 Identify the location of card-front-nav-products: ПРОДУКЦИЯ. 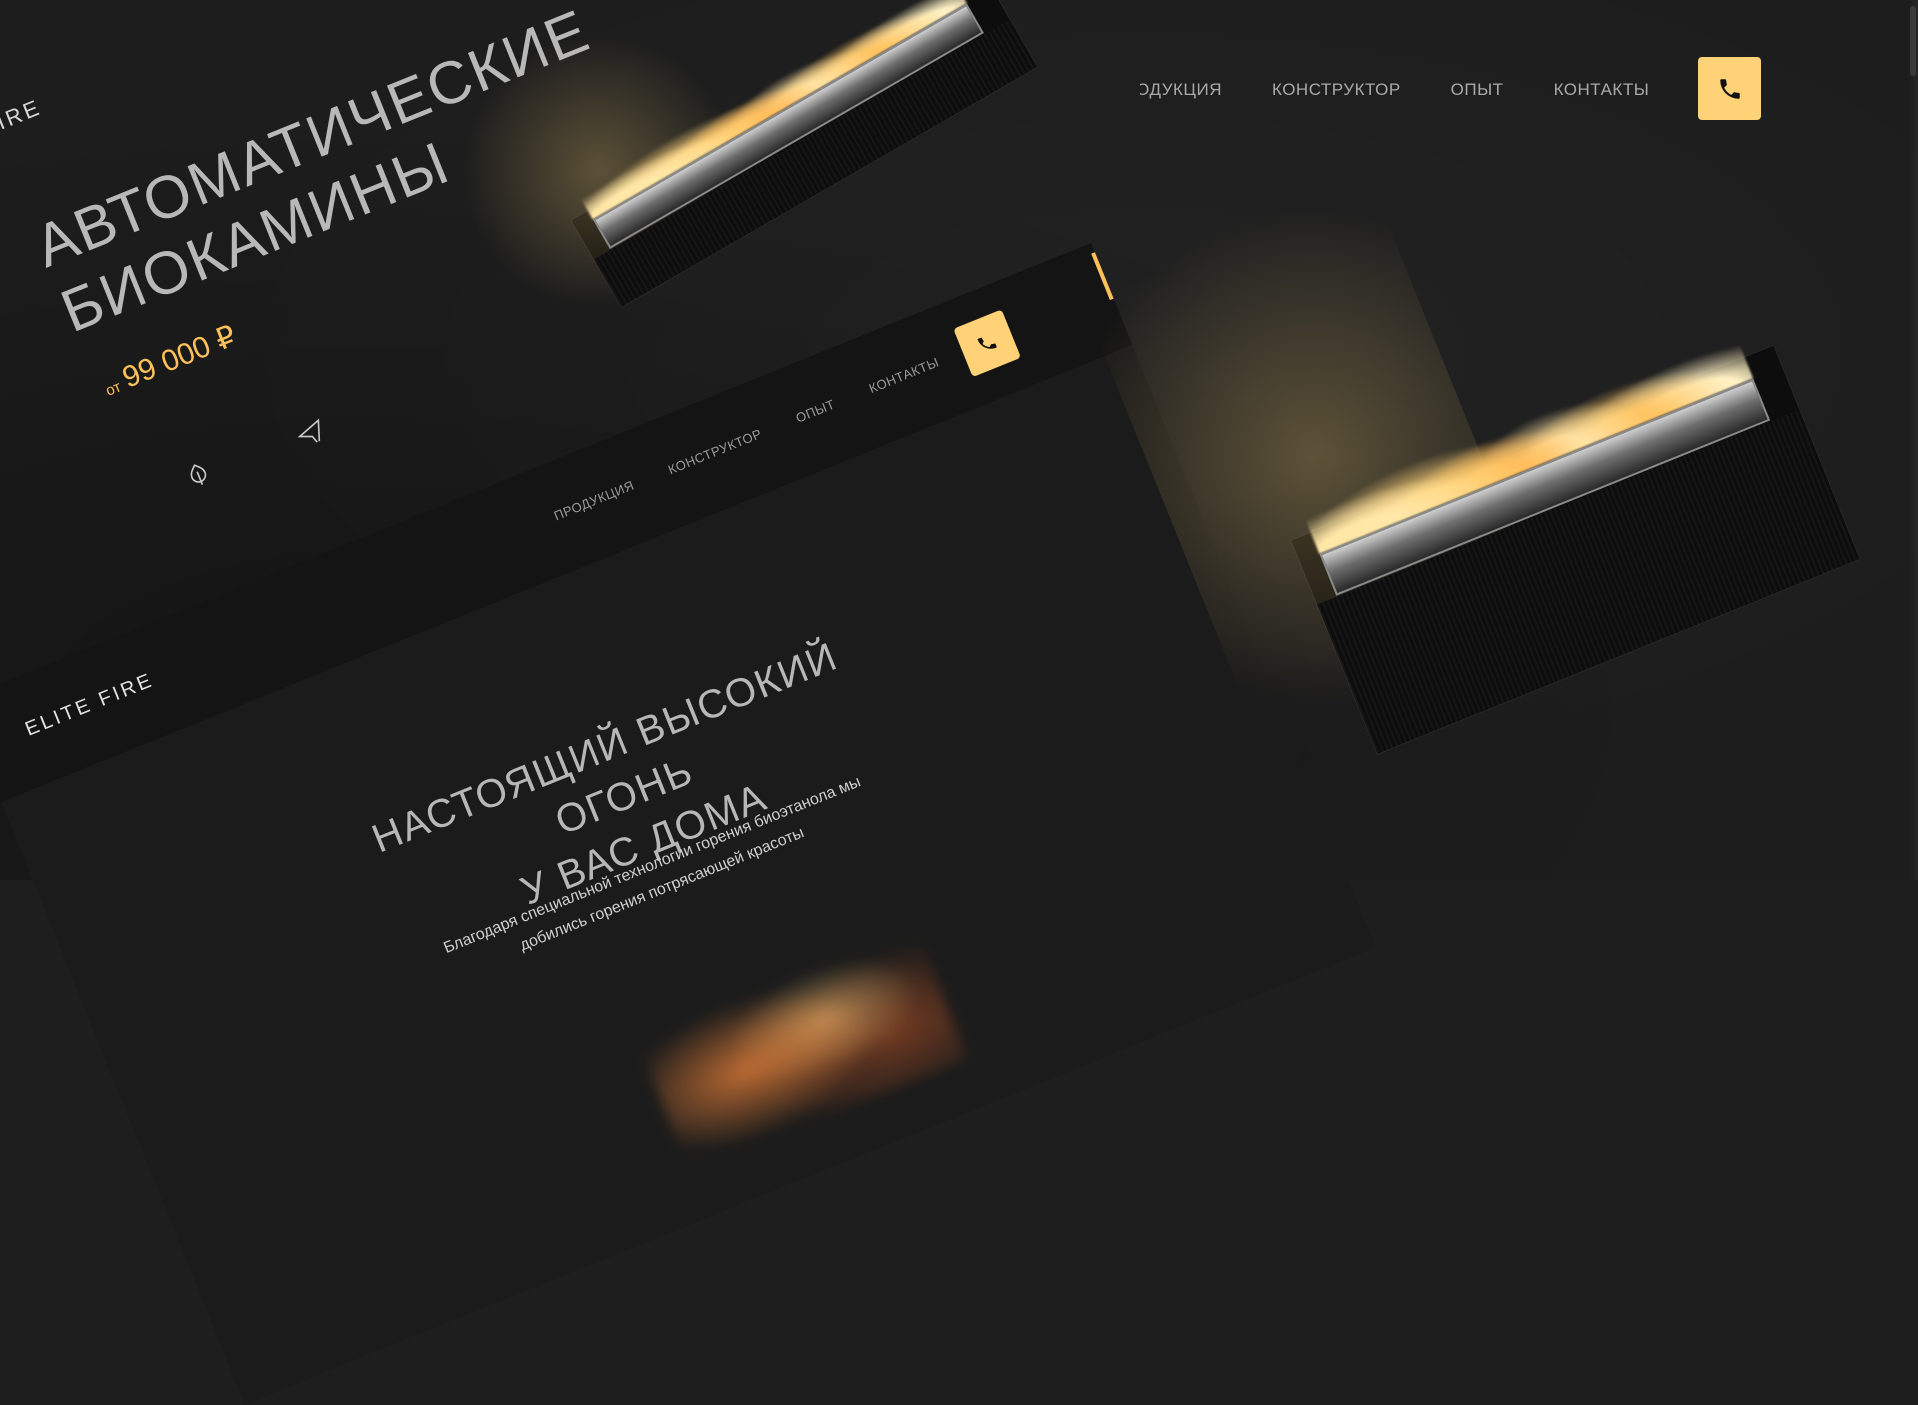
(594, 501).